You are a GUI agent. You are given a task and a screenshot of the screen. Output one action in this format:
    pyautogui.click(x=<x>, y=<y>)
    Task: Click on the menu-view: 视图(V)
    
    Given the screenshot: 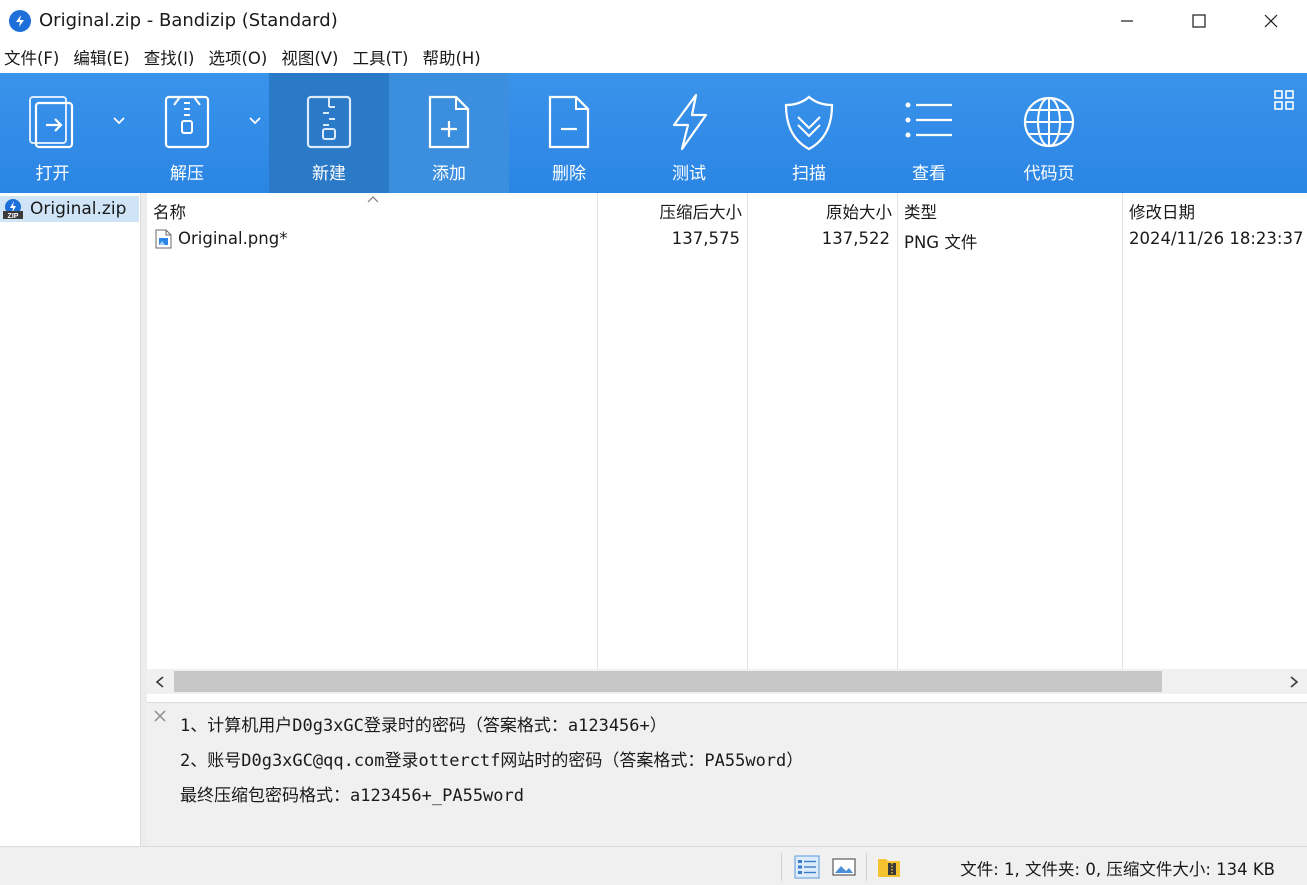 What is the action you would take?
    pyautogui.click(x=309, y=57)
    